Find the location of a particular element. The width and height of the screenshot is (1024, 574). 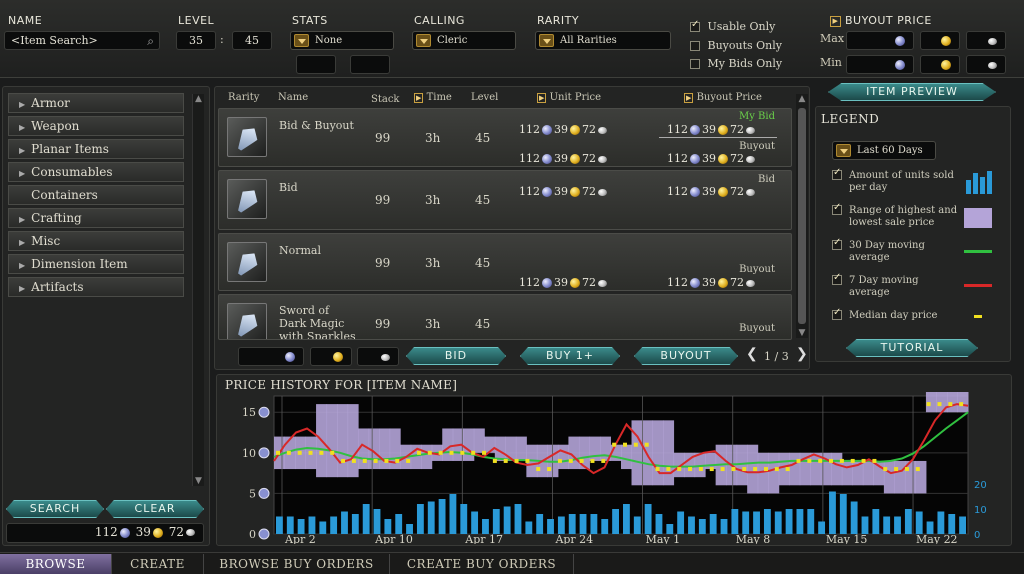

tutorial-button: TUTORIAL is located at coordinates (912, 348).